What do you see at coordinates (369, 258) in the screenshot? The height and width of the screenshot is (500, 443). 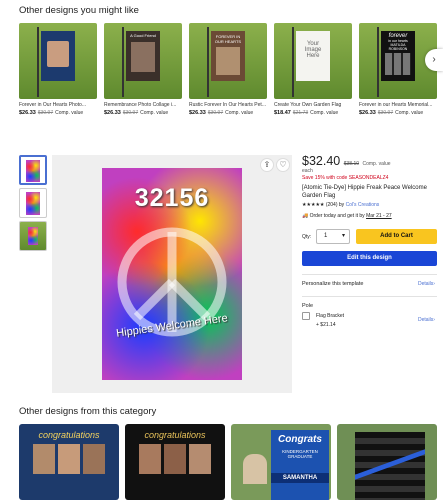 I see `edit-design-button: Edit this design` at bounding box center [369, 258].